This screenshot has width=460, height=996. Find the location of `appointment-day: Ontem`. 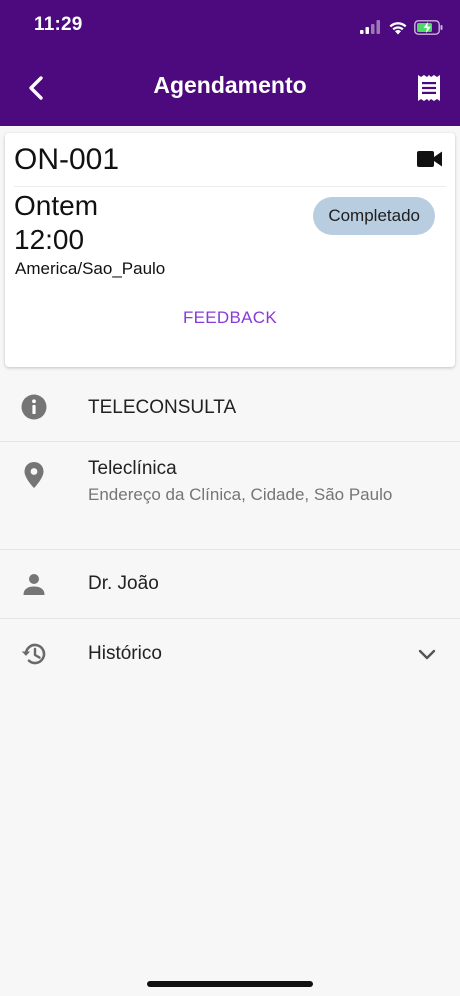

appointment-day: Ontem is located at coordinates (56, 205).